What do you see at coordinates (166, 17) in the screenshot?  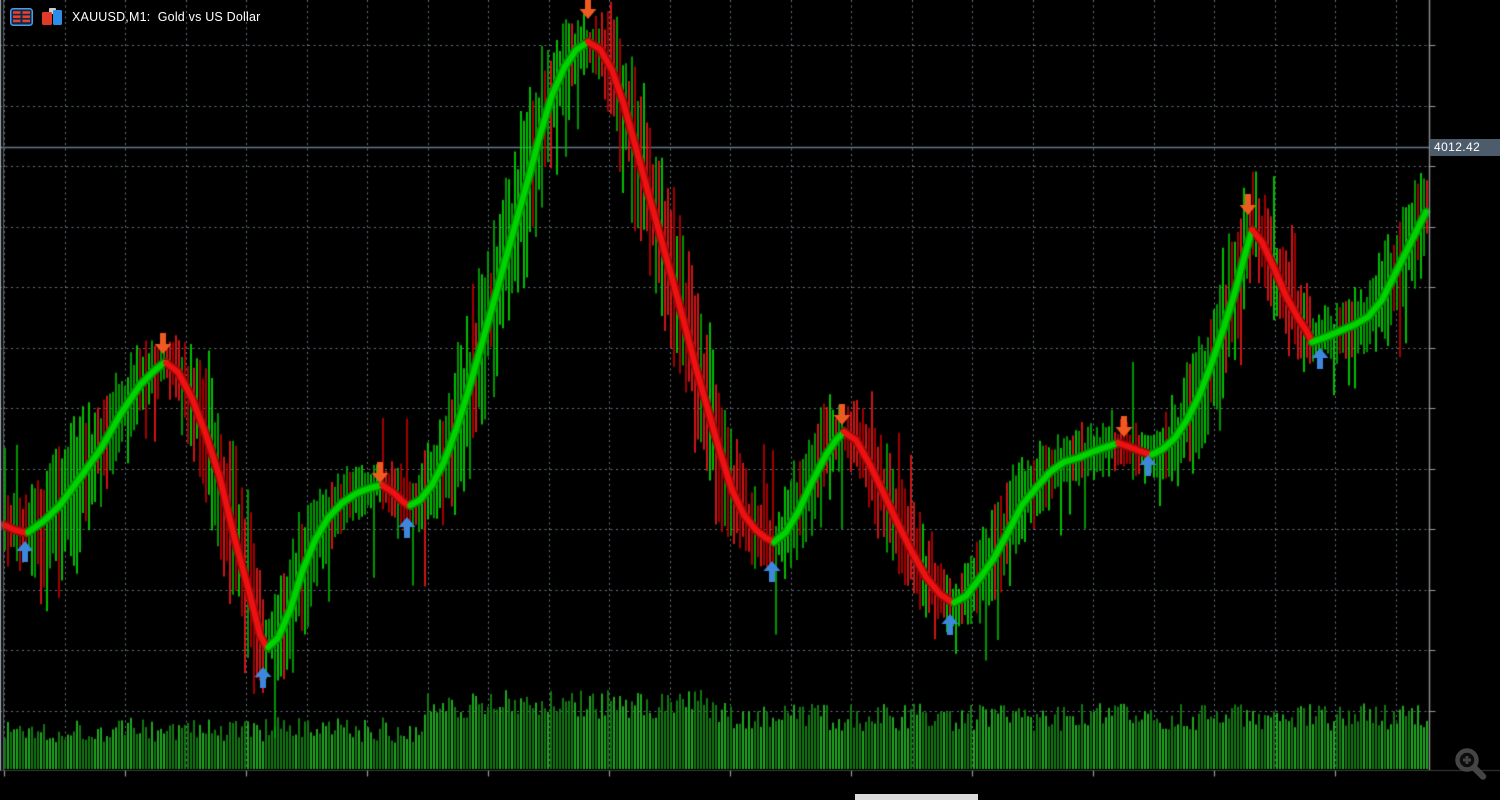 I see `chart-symbol-title: XAUUSD,M1: Gold vs US Dollar` at bounding box center [166, 17].